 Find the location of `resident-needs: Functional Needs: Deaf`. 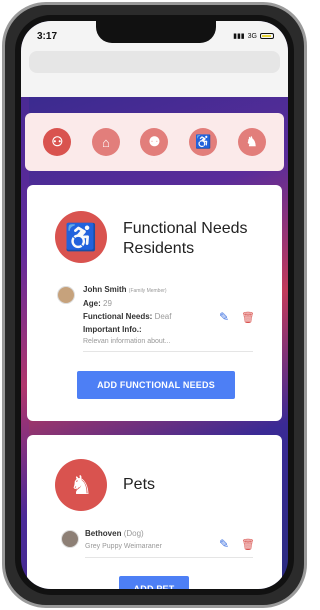

resident-needs: Functional Needs: Deaf is located at coordinates (127, 316).